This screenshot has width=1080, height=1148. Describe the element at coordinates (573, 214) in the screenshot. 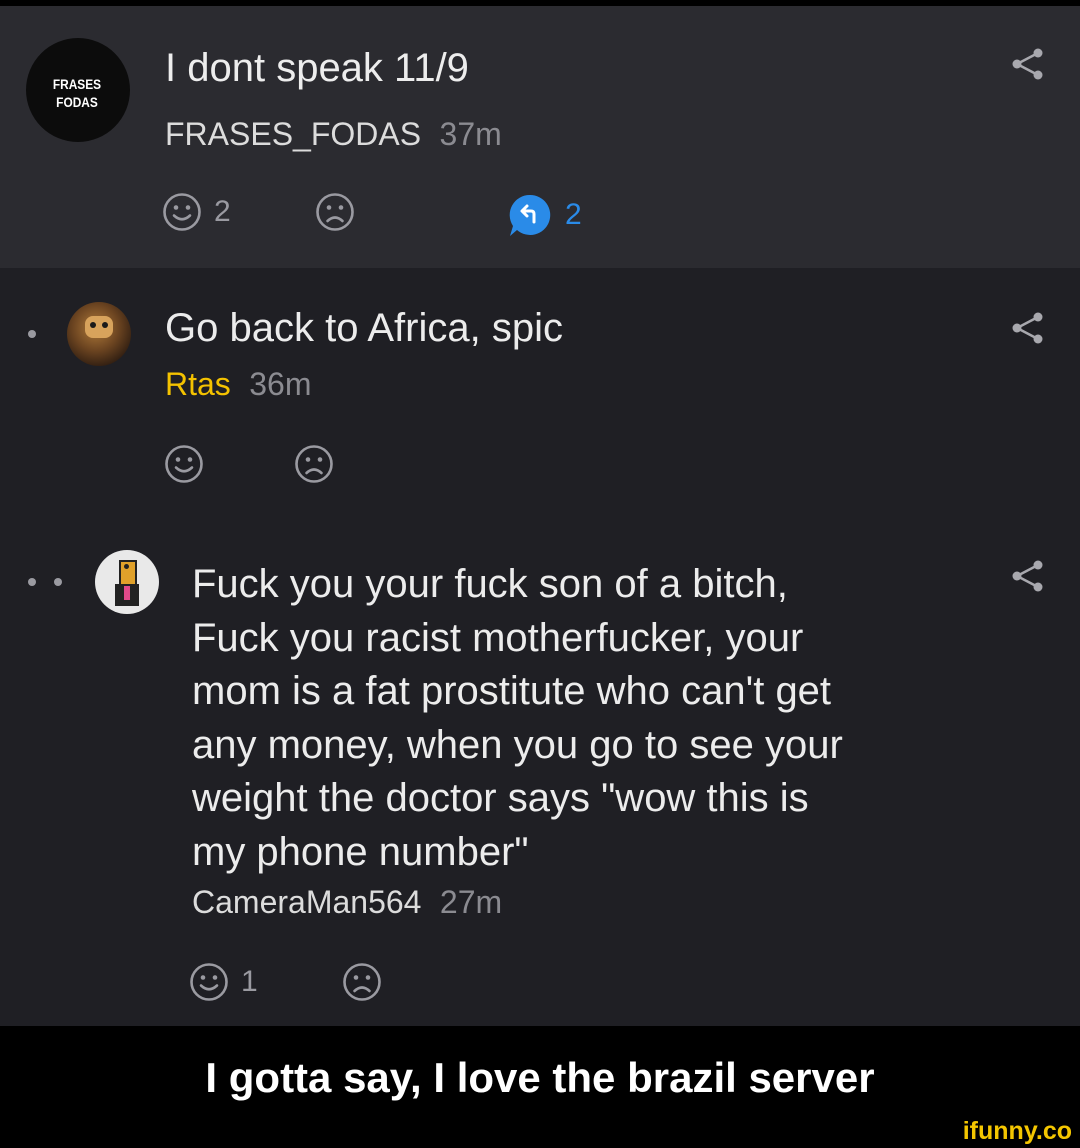

I see `reply-count: 2` at that location.